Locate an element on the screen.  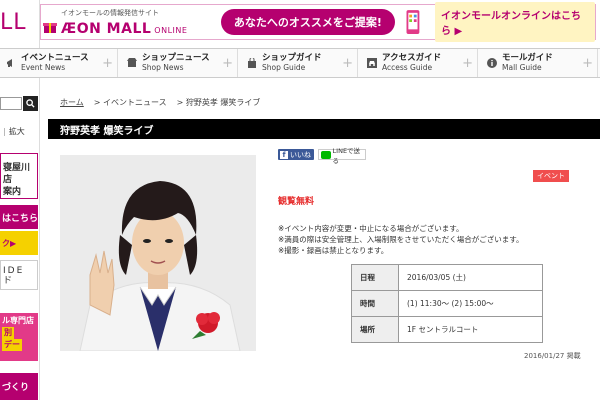
font-size-control: | 拡大 is located at coordinates (19, 131).